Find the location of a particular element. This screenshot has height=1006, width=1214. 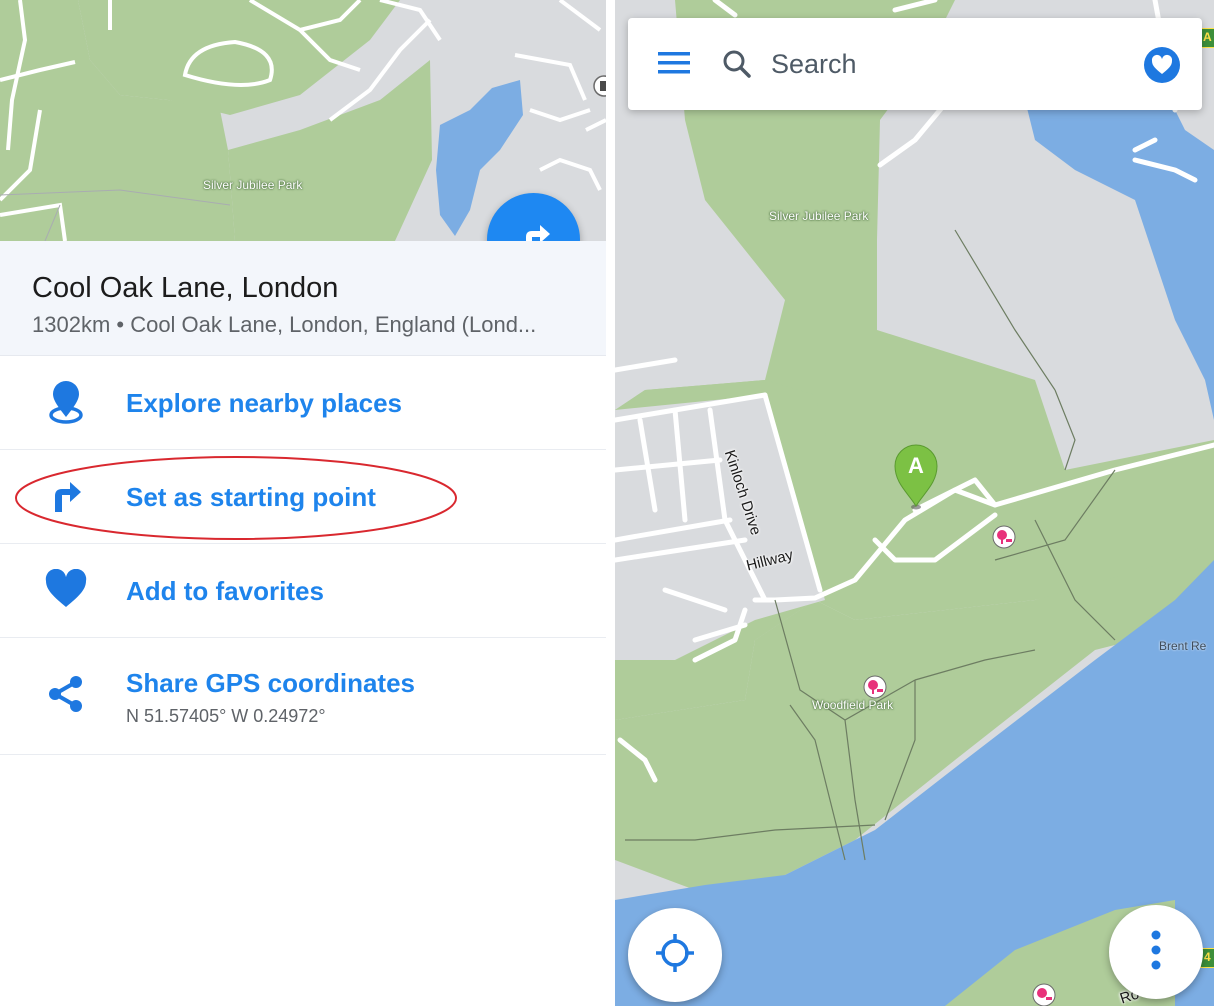

location-marker: A is located at coordinates (916, 477).